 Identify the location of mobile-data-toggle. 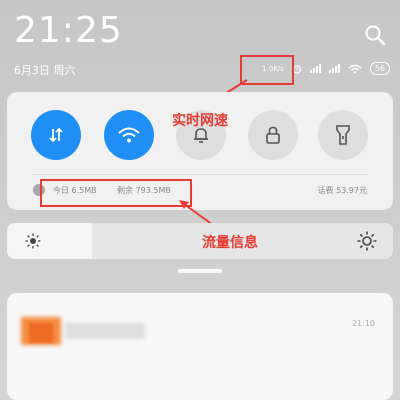
(56, 135).